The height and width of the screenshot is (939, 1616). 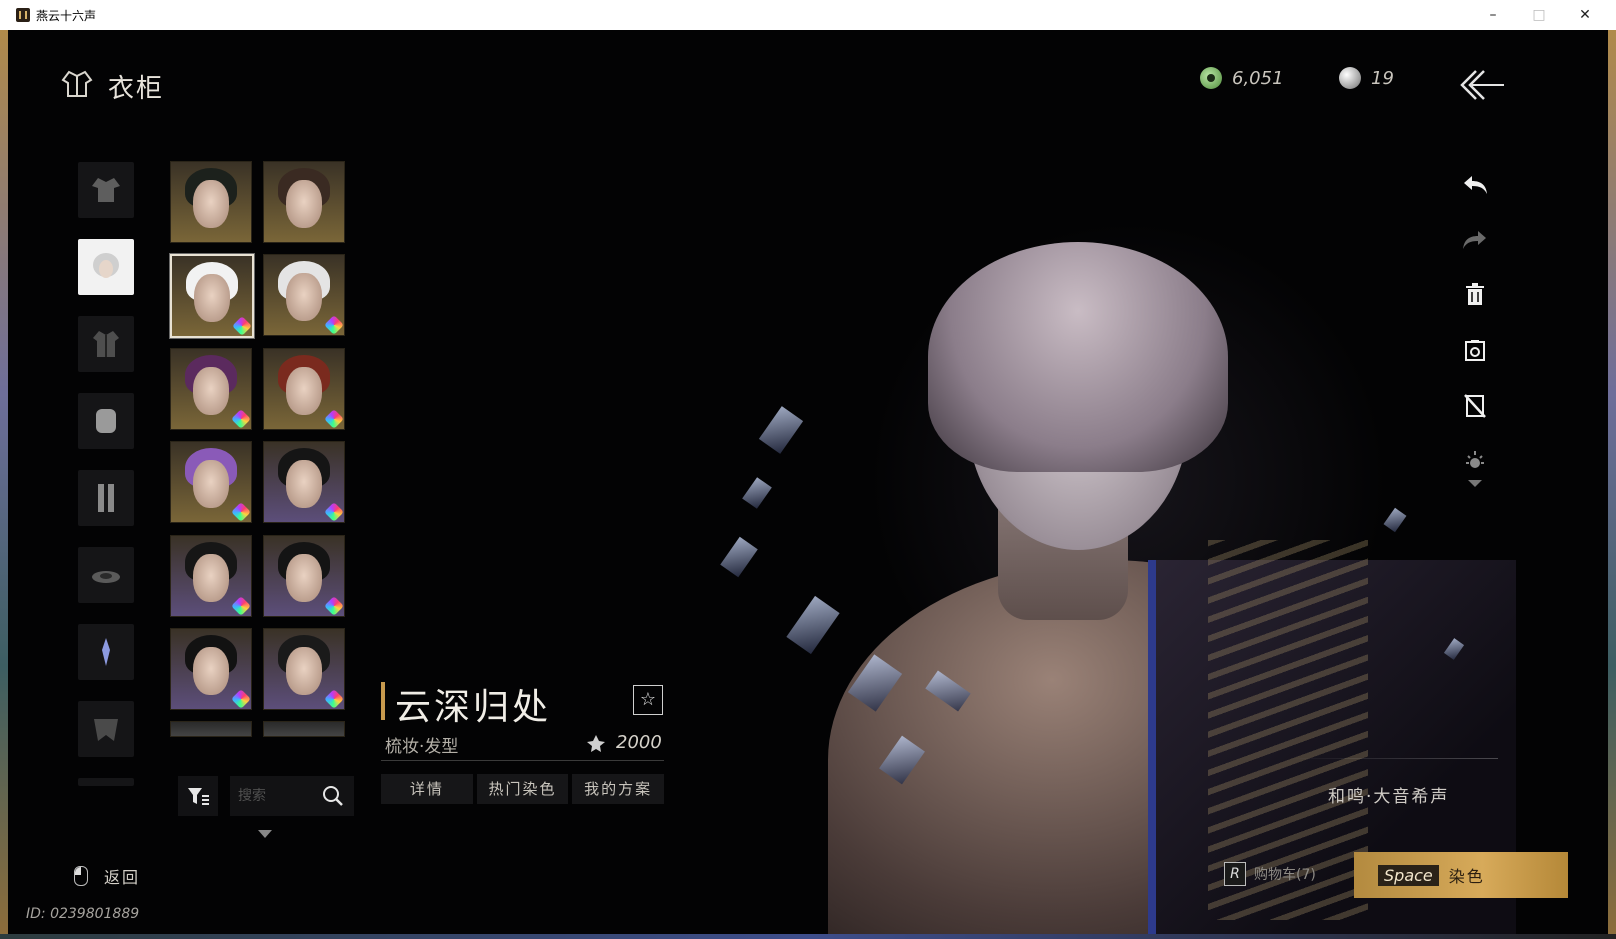 I want to click on dye-button: Space 染色, so click(x=1461, y=875).